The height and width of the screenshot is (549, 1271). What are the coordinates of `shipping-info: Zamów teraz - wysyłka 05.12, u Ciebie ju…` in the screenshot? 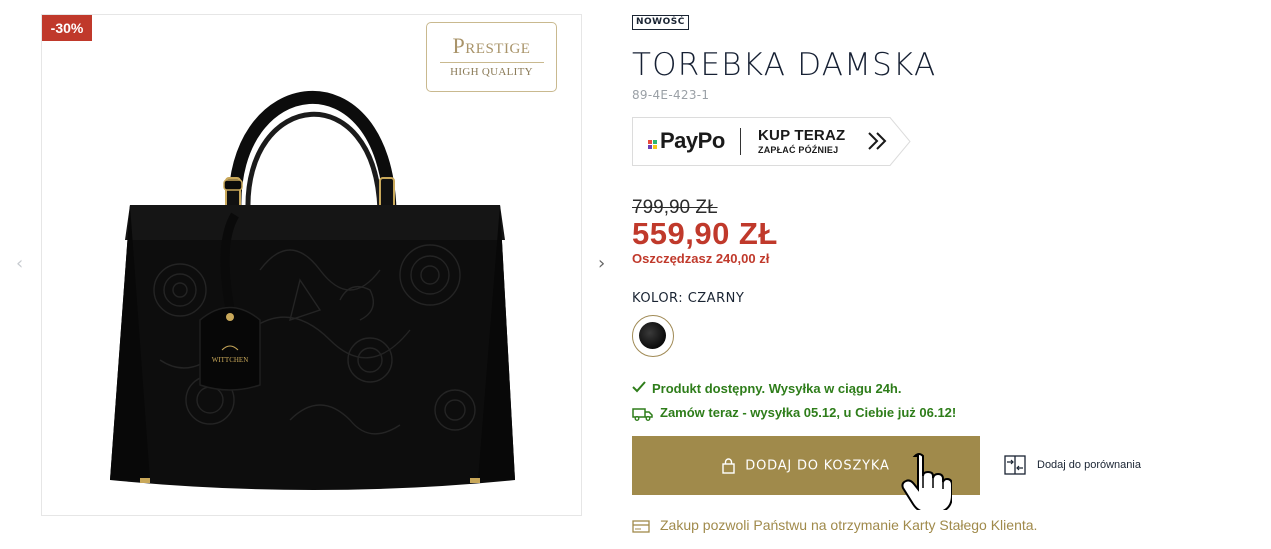 It's located at (794, 413).